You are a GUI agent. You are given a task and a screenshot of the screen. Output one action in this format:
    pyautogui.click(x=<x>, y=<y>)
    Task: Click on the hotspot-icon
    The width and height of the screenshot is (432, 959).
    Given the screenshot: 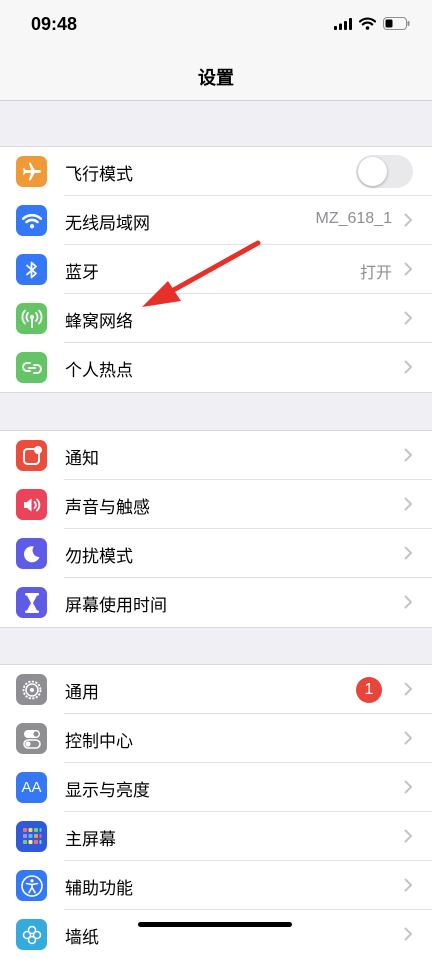 What is the action you would take?
    pyautogui.click(x=31, y=367)
    